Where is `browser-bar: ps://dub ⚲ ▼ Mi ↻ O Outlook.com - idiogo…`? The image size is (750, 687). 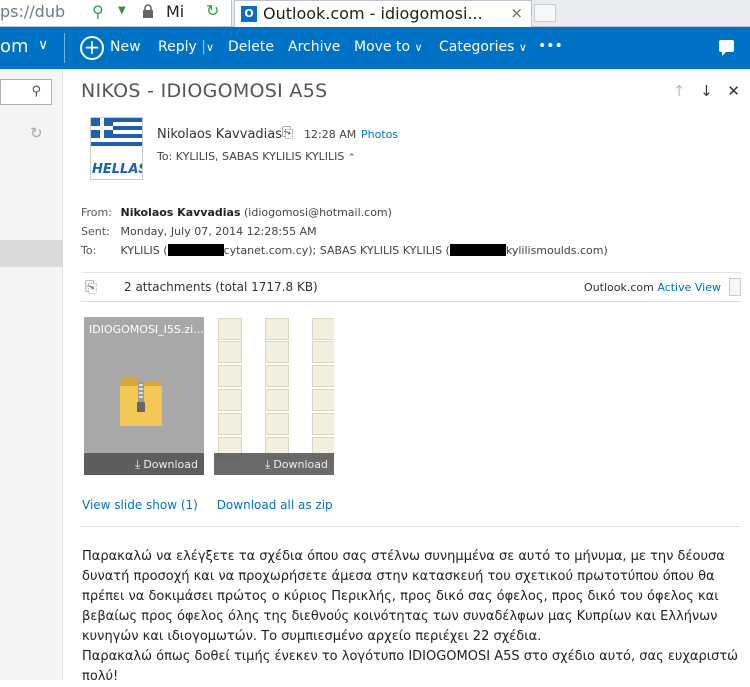
browser-bar: ps://dub ⚲ ▼ Mi ↻ O Outlook.com - idiogo… is located at coordinates (375, 13).